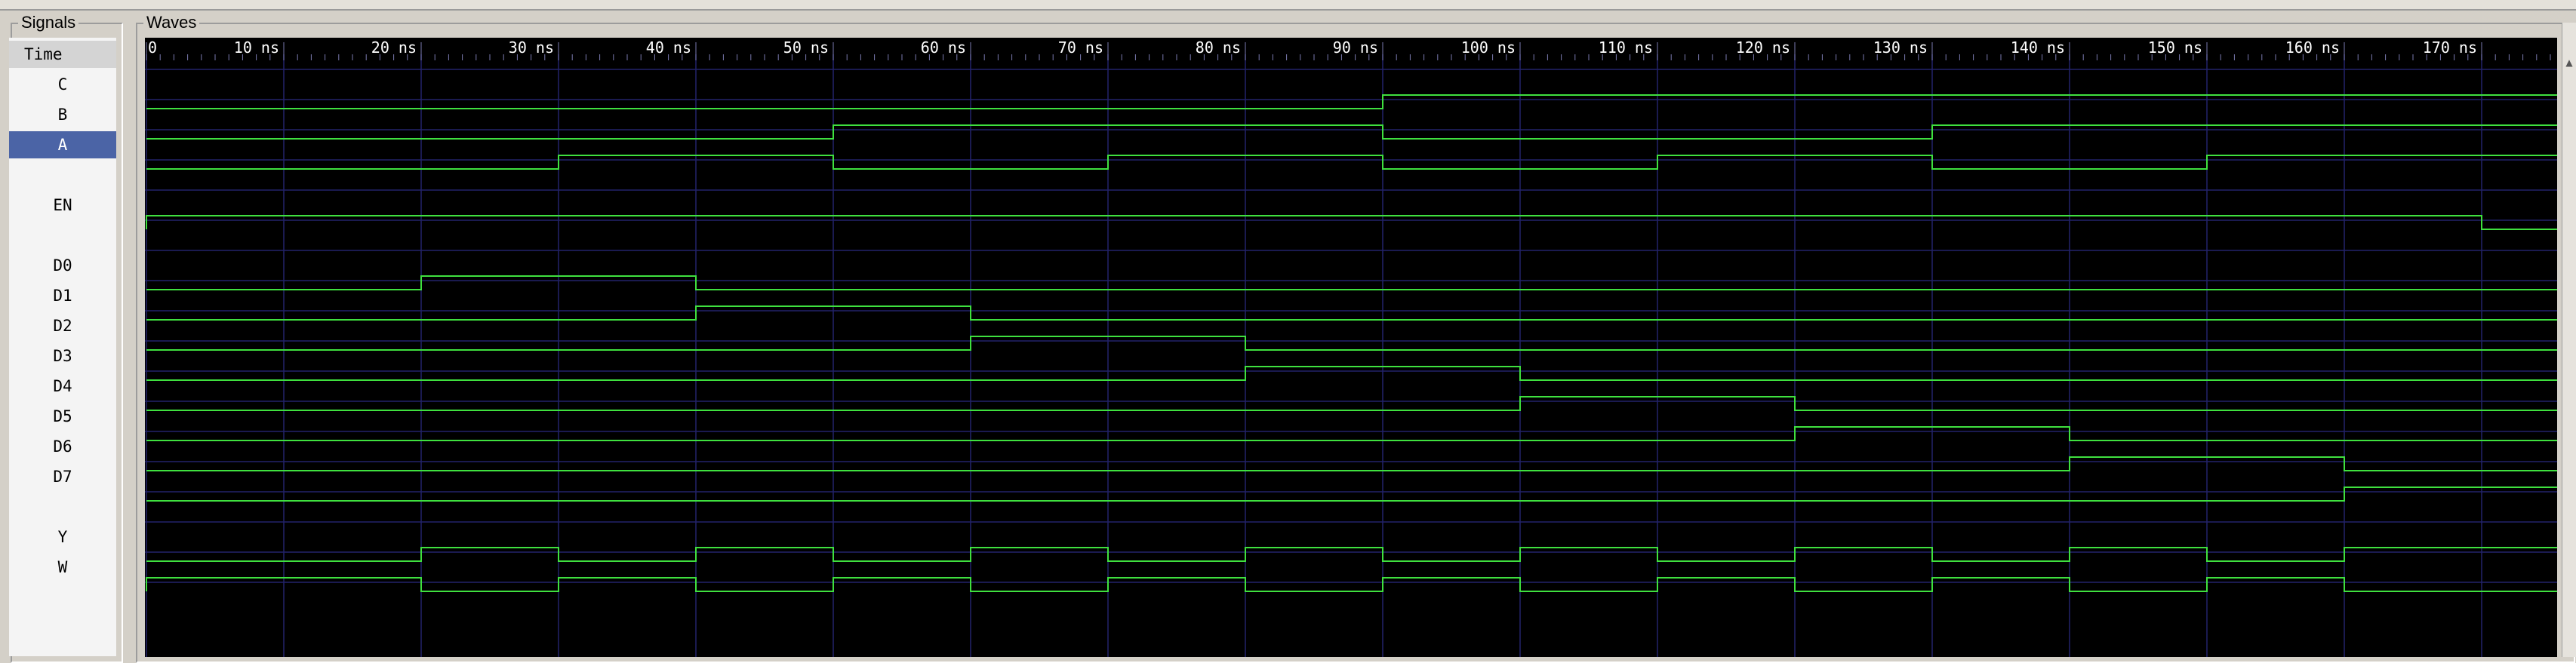 The image size is (2576, 663). I want to click on time-label: 140 ns, so click(2038, 47).